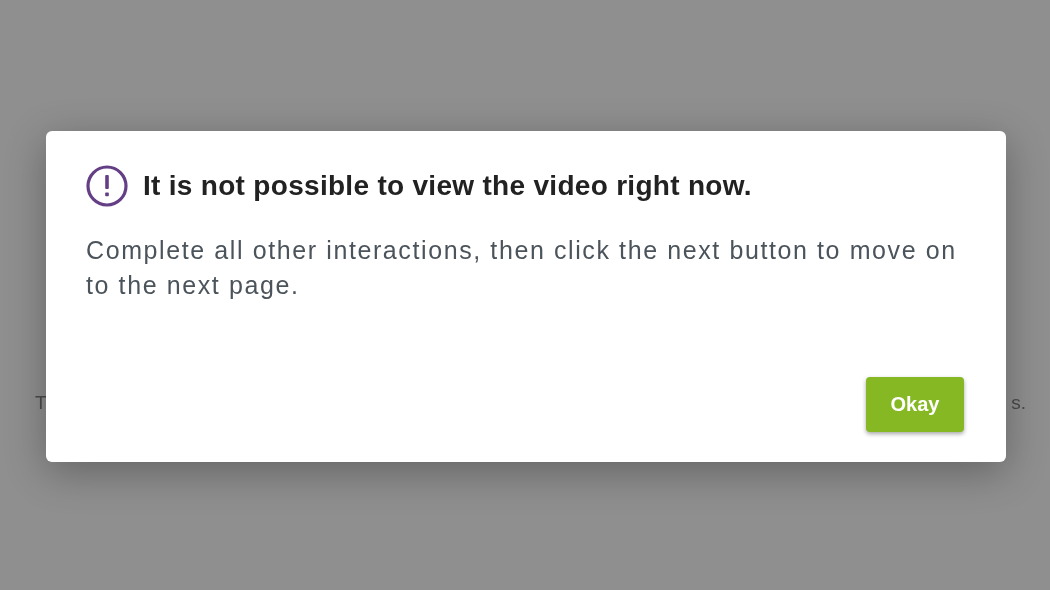  Describe the element at coordinates (522, 268) in the screenshot. I see `dialog-message: Complete all other interactions, then click the next button to move on to the next page.` at that location.